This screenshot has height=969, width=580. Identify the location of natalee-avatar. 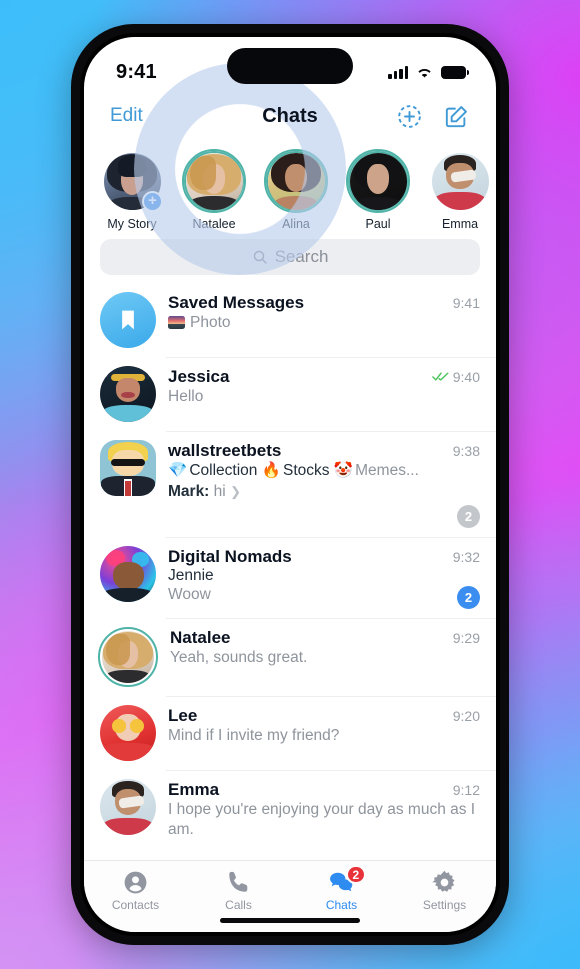
(128, 656).